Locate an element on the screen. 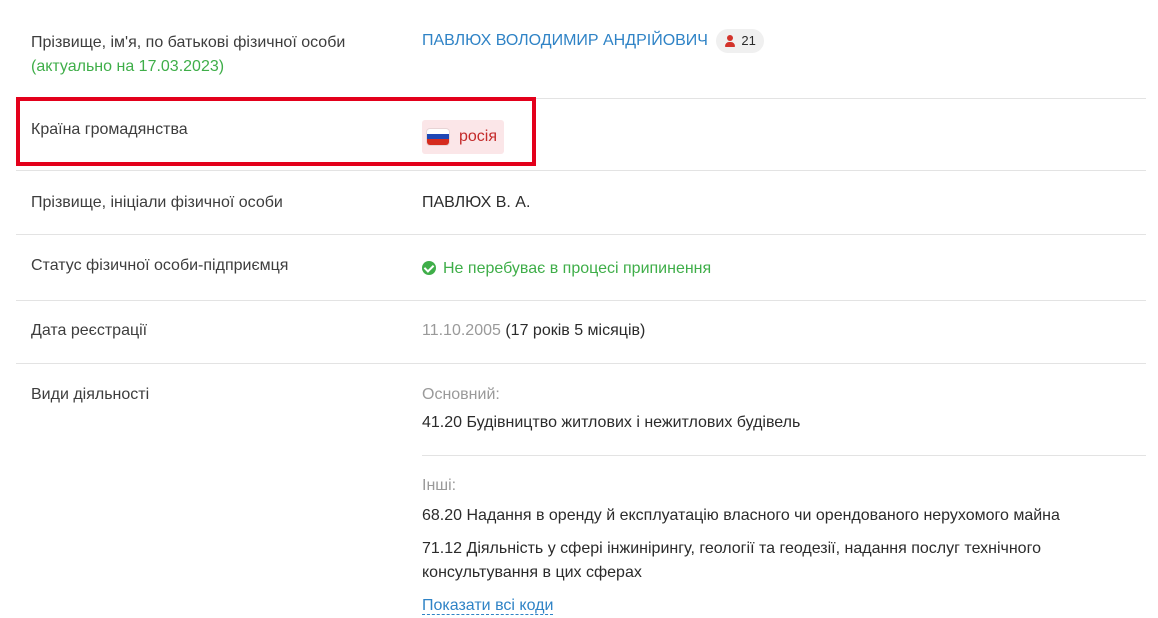 The image size is (1158, 618). other-activities-title: Інші: is located at coordinates (439, 485).